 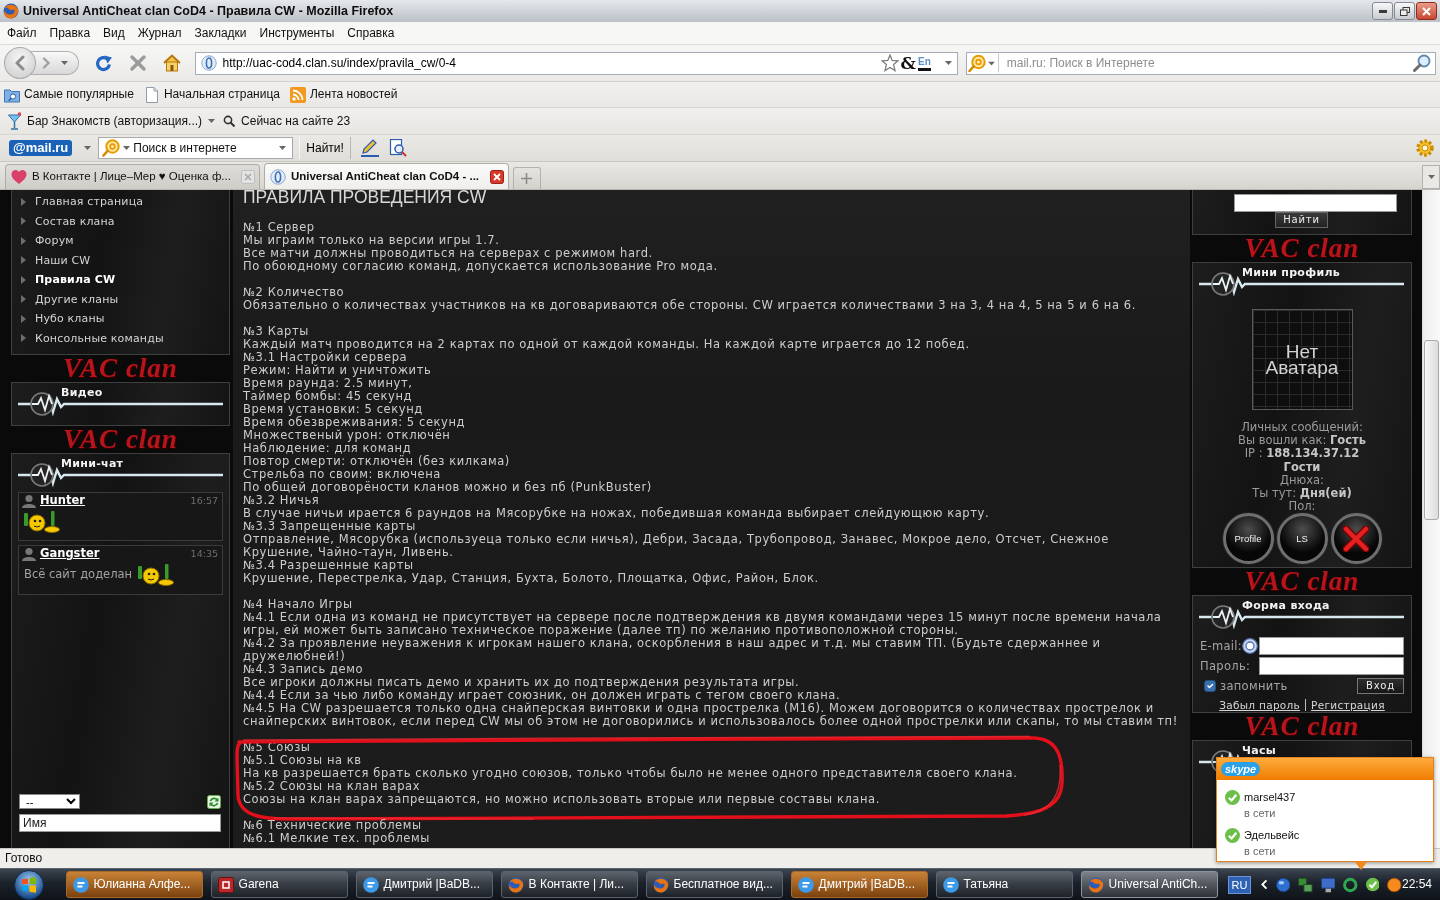 What do you see at coordinates (1394, 884) in the screenshot?
I see `ball-icon` at bounding box center [1394, 884].